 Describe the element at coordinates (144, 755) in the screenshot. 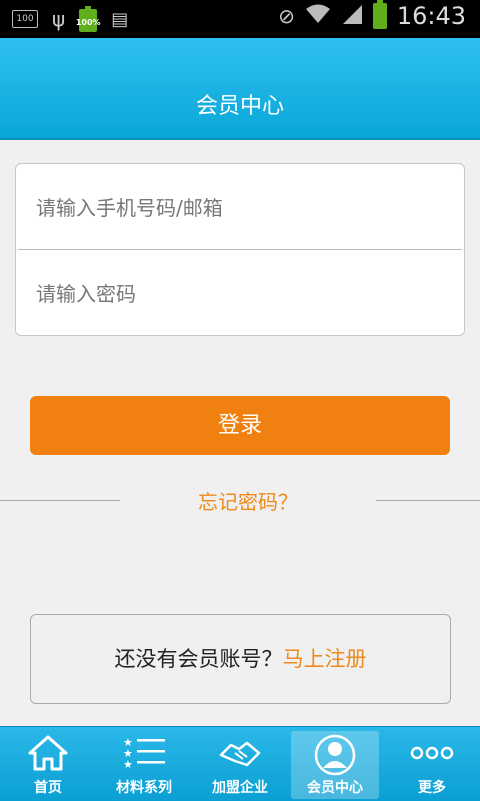

I see `list-icon: ★ ★ ★` at that location.